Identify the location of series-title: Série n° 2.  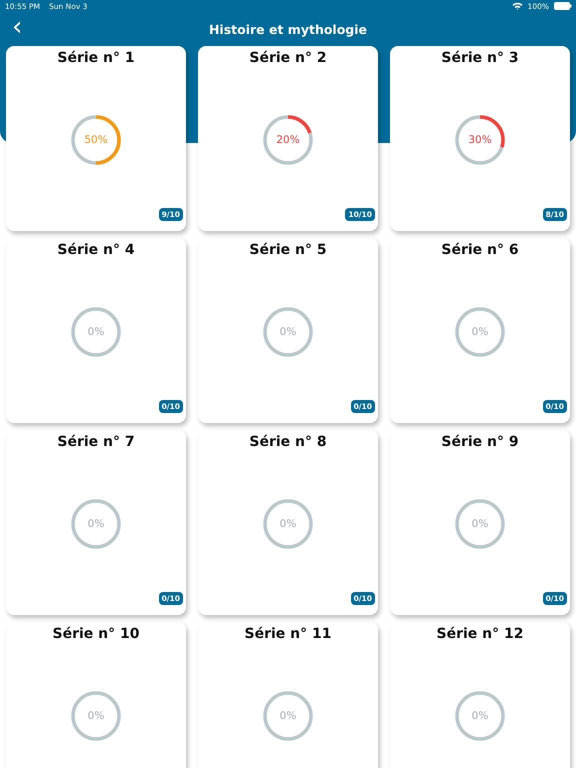
(288, 58).